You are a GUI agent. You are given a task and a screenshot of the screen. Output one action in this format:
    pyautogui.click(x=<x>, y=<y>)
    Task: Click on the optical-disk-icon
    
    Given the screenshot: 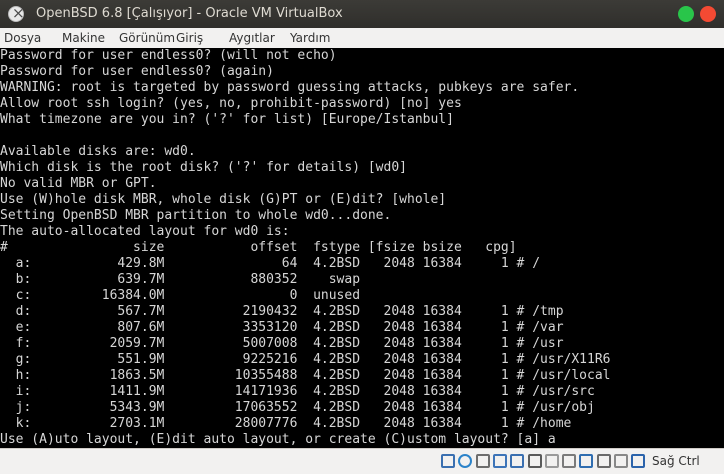 What is the action you would take?
    pyautogui.click(x=465, y=461)
    